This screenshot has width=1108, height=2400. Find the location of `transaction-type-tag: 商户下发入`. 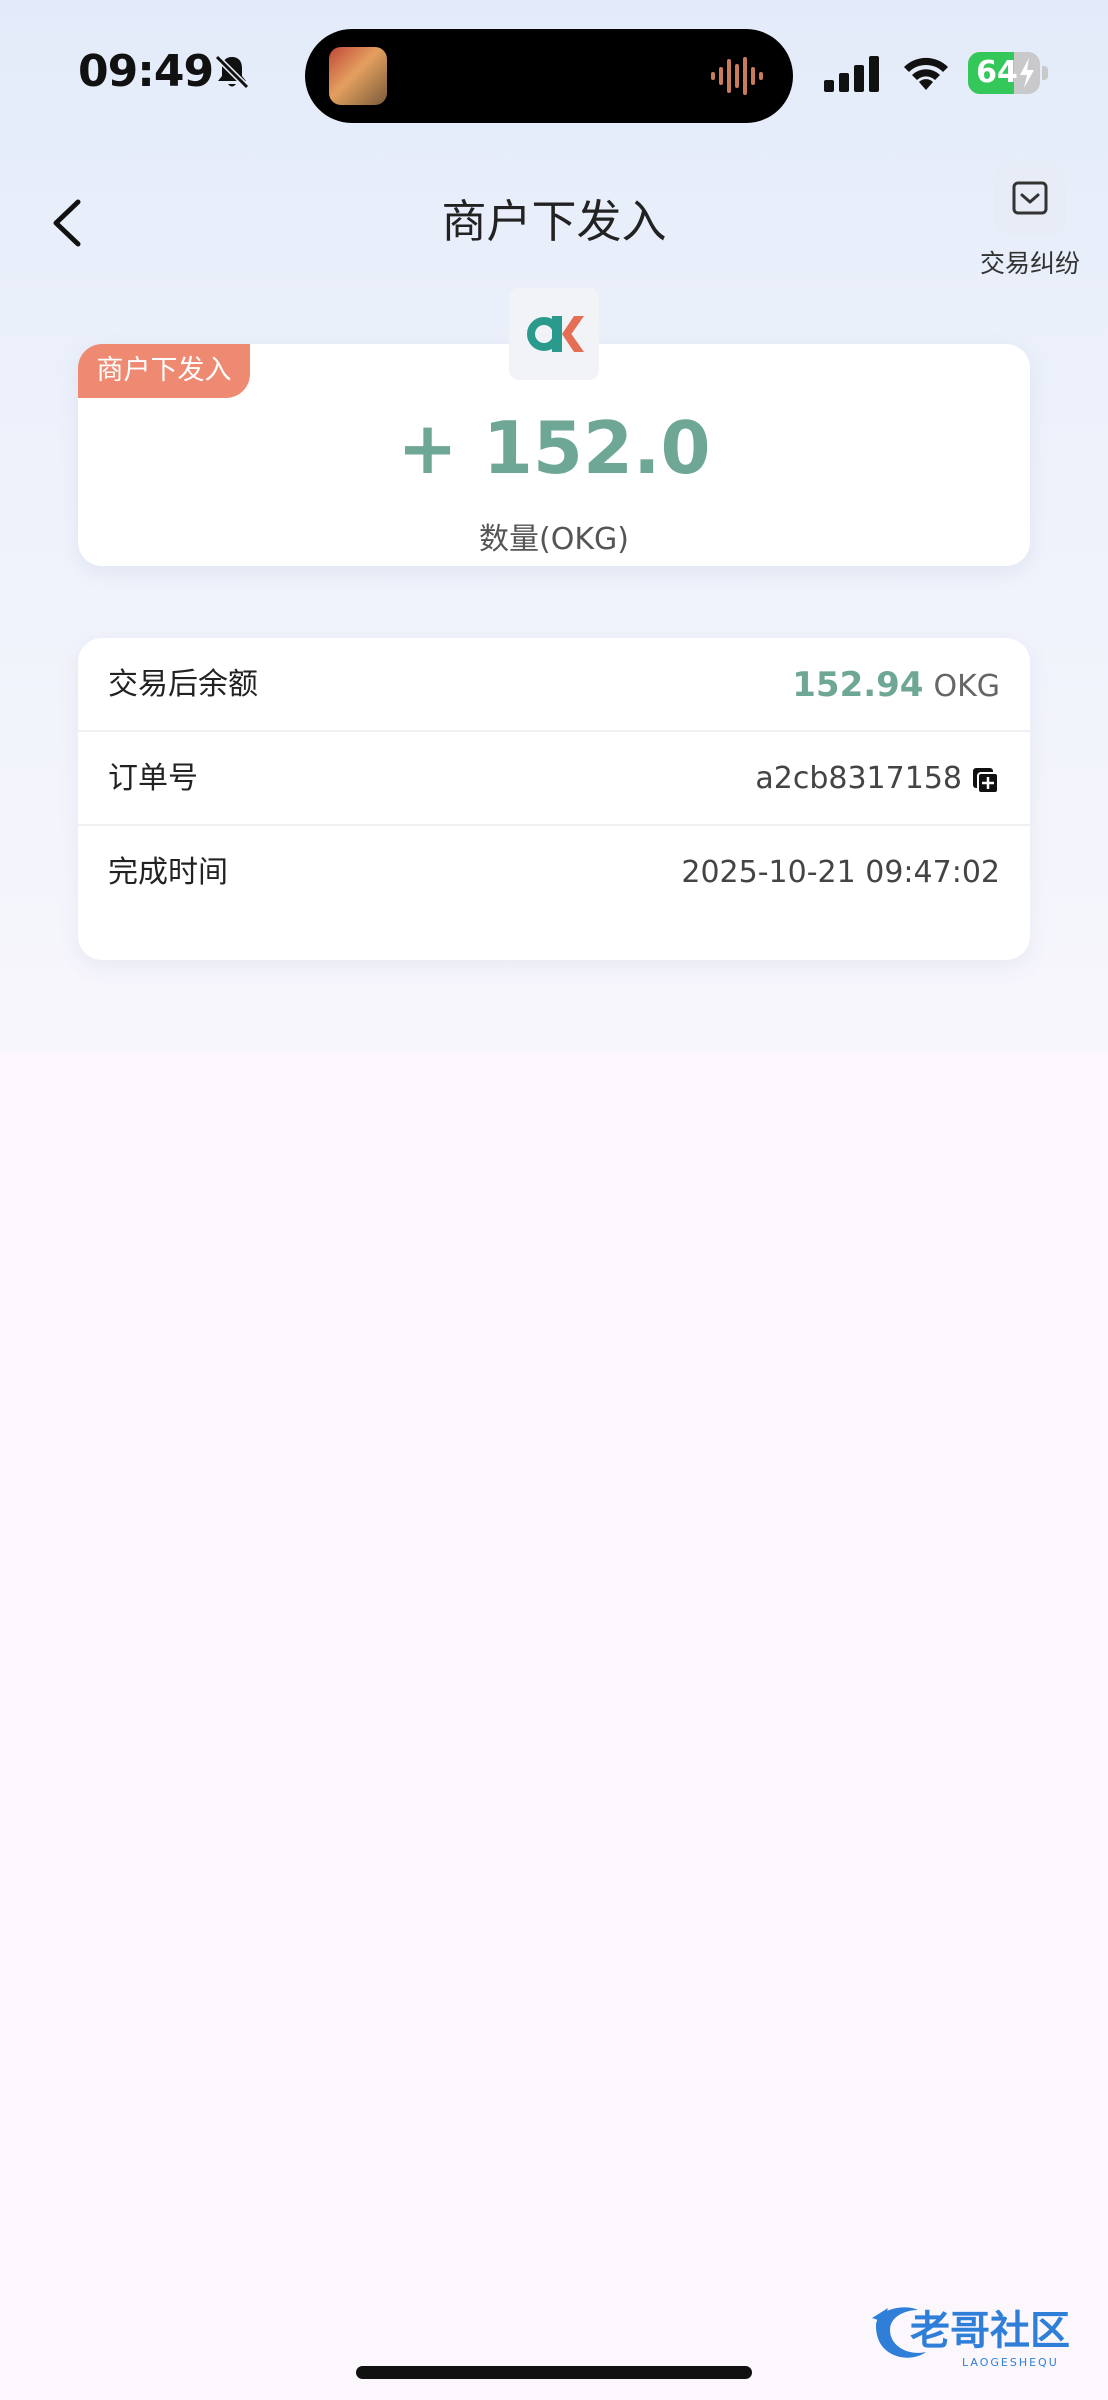

transaction-type-tag: 商户下发入 is located at coordinates (164, 371).